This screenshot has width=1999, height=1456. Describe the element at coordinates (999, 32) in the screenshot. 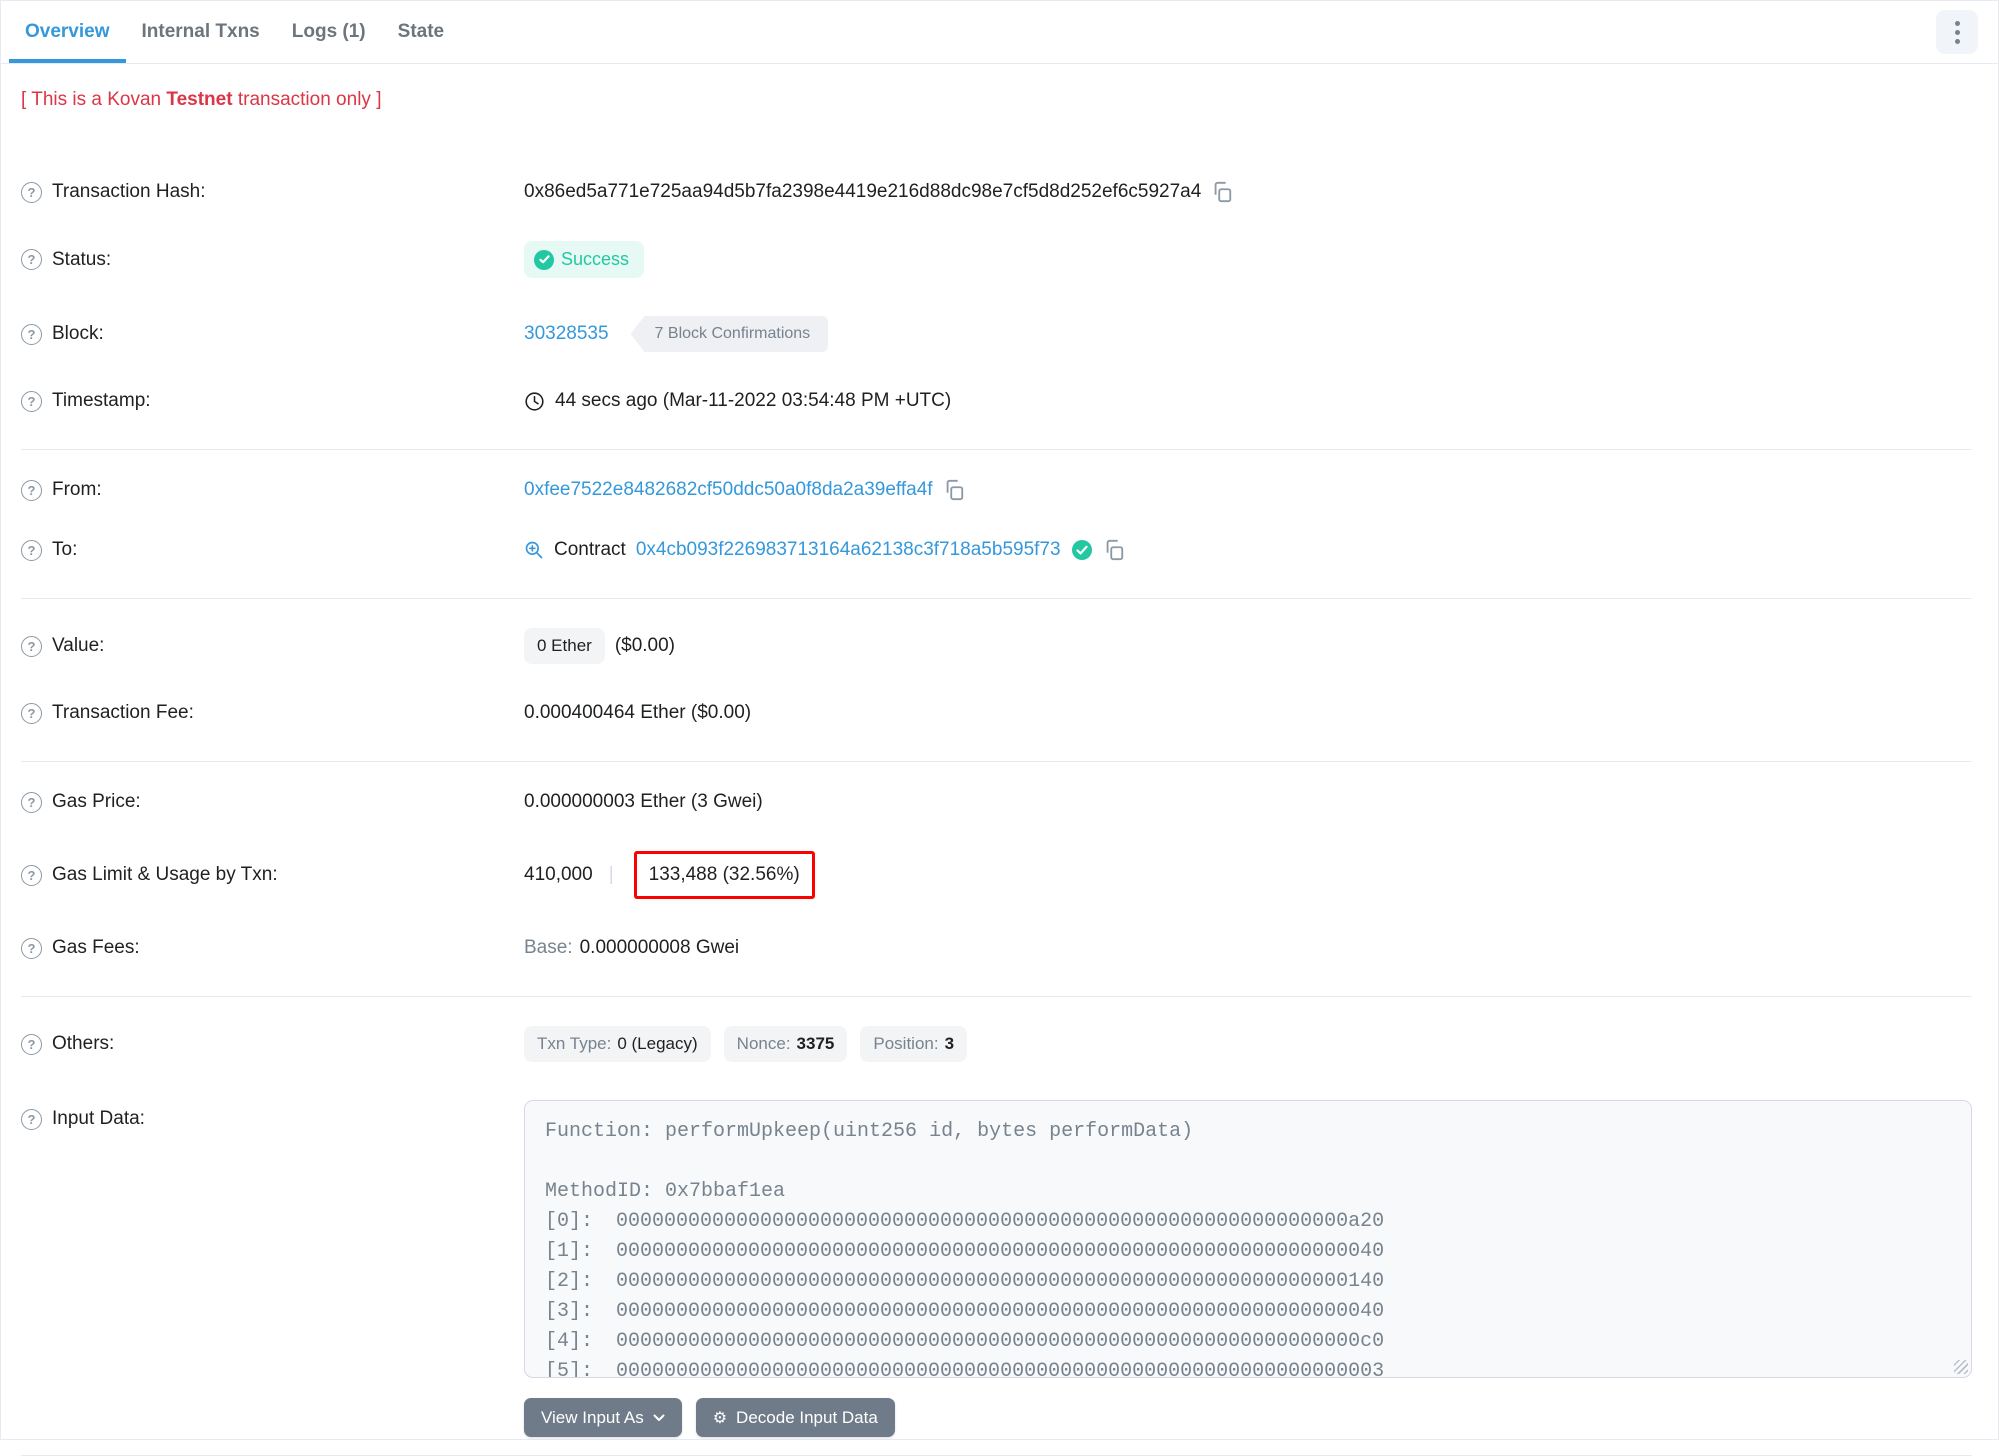

I see `tab-bar: Overview Internal Txns Logs (1) State` at that location.